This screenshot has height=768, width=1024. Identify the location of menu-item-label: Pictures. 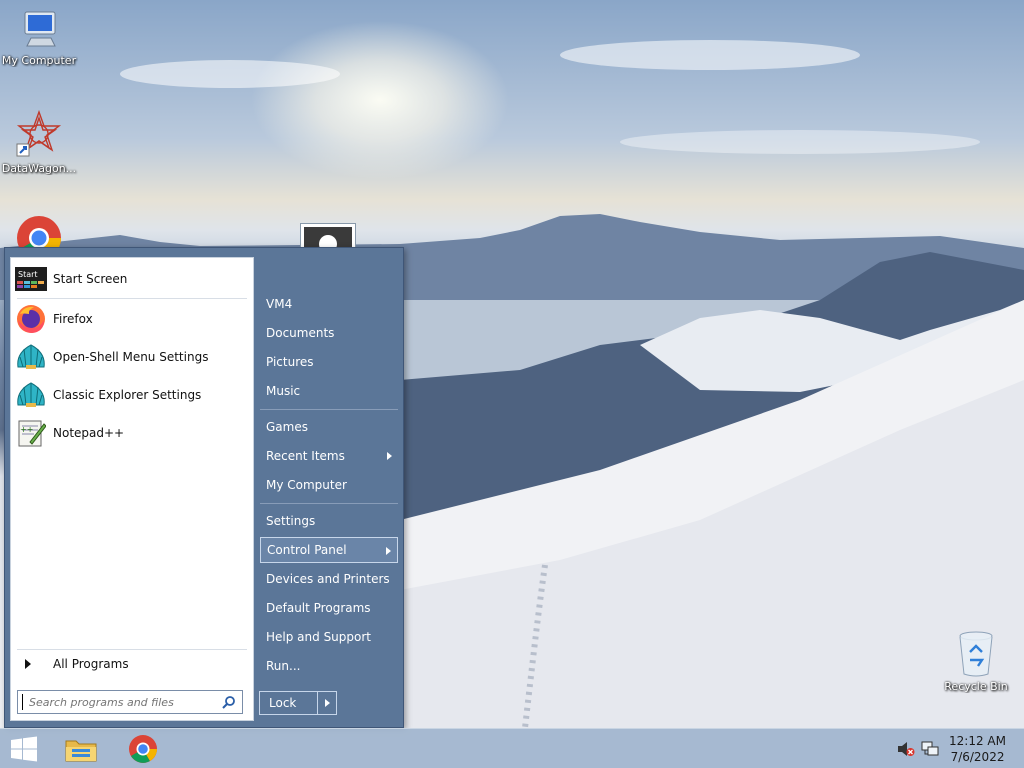
(290, 362).